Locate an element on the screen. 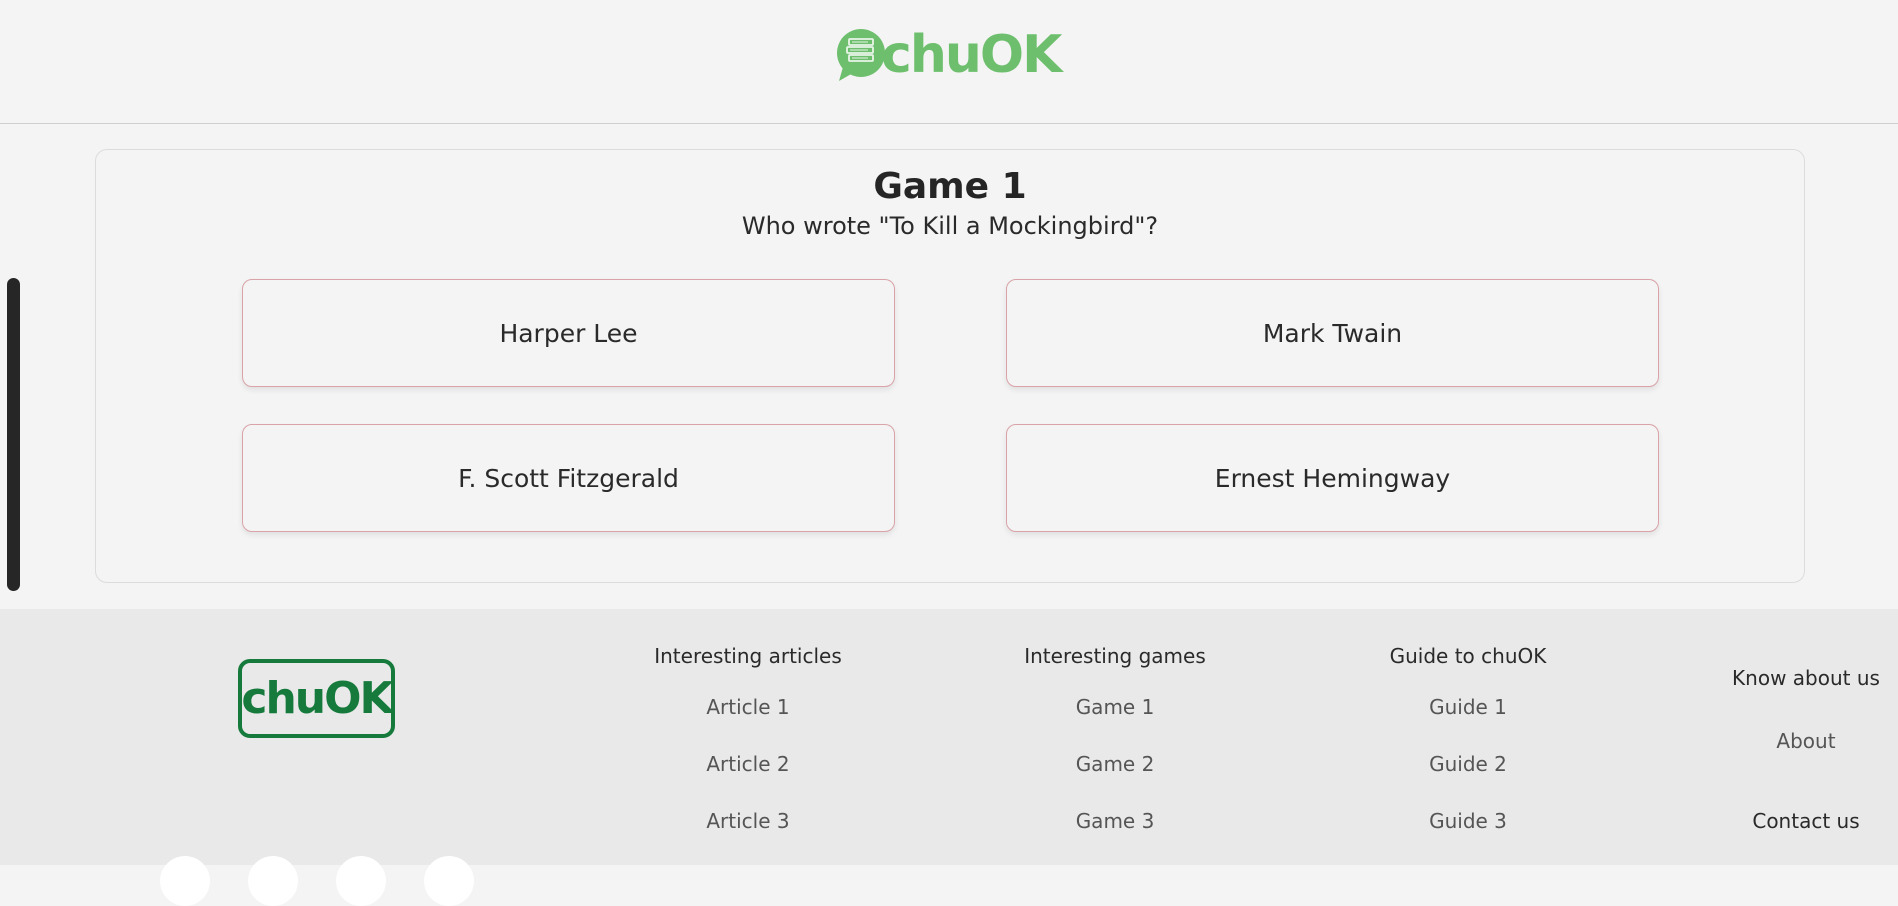 The height and width of the screenshot is (906, 1898). site-header: chuOK is located at coordinates (949, 62).